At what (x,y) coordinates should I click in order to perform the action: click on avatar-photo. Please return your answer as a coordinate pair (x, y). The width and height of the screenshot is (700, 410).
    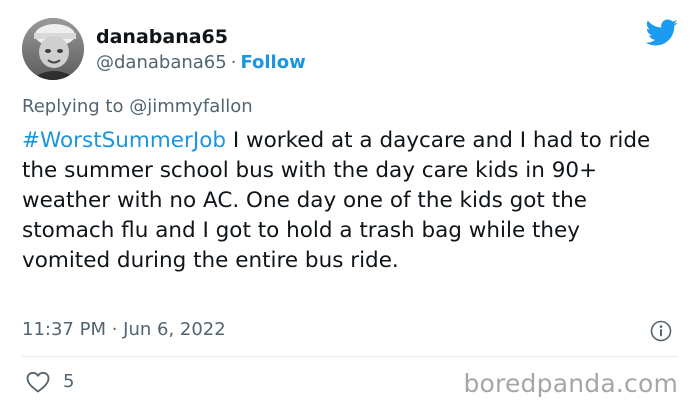
    Looking at the image, I should click on (53, 49).